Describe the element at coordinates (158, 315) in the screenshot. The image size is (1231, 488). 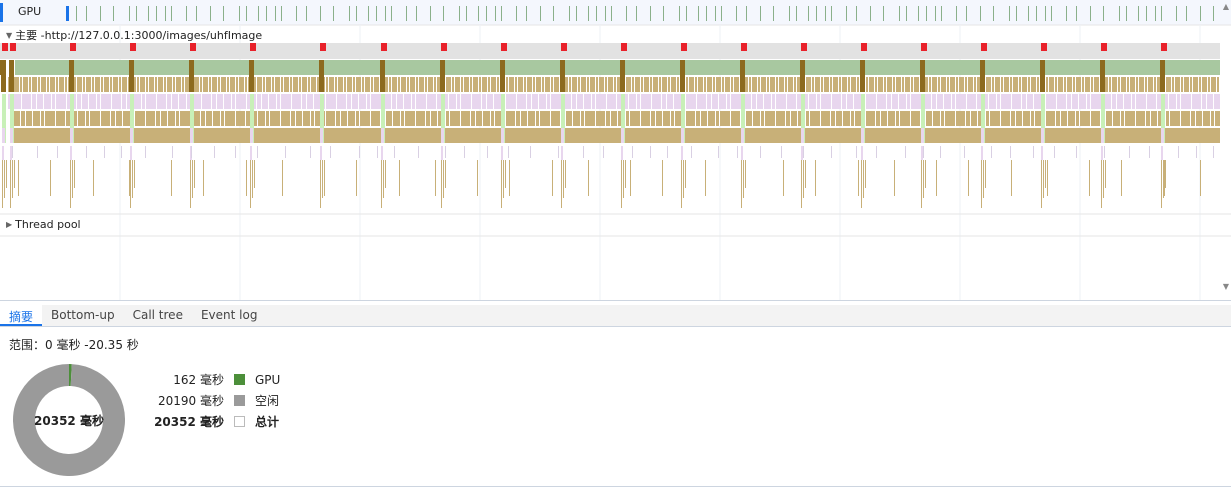
I see `tab-call-tree: Call tree` at that location.